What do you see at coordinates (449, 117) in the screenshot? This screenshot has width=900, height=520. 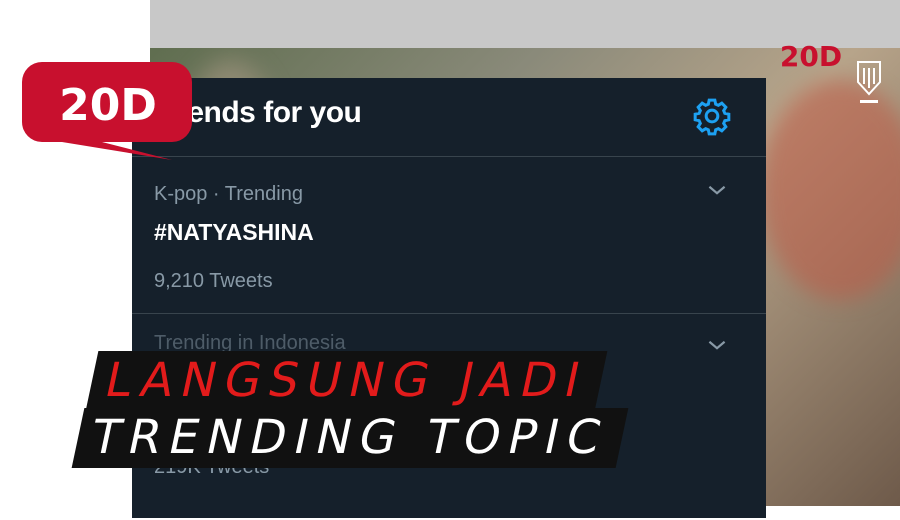 I see `trends-header: Trends for you` at bounding box center [449, 117].